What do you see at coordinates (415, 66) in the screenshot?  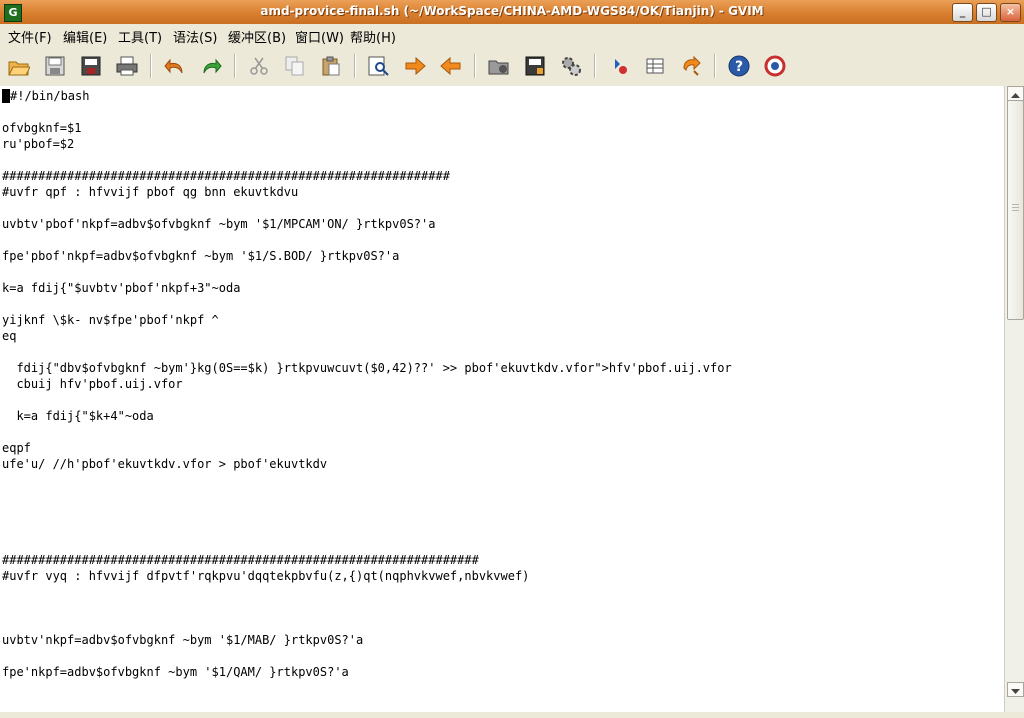 I see `find-next-icon` at bounding box center [415, 66].